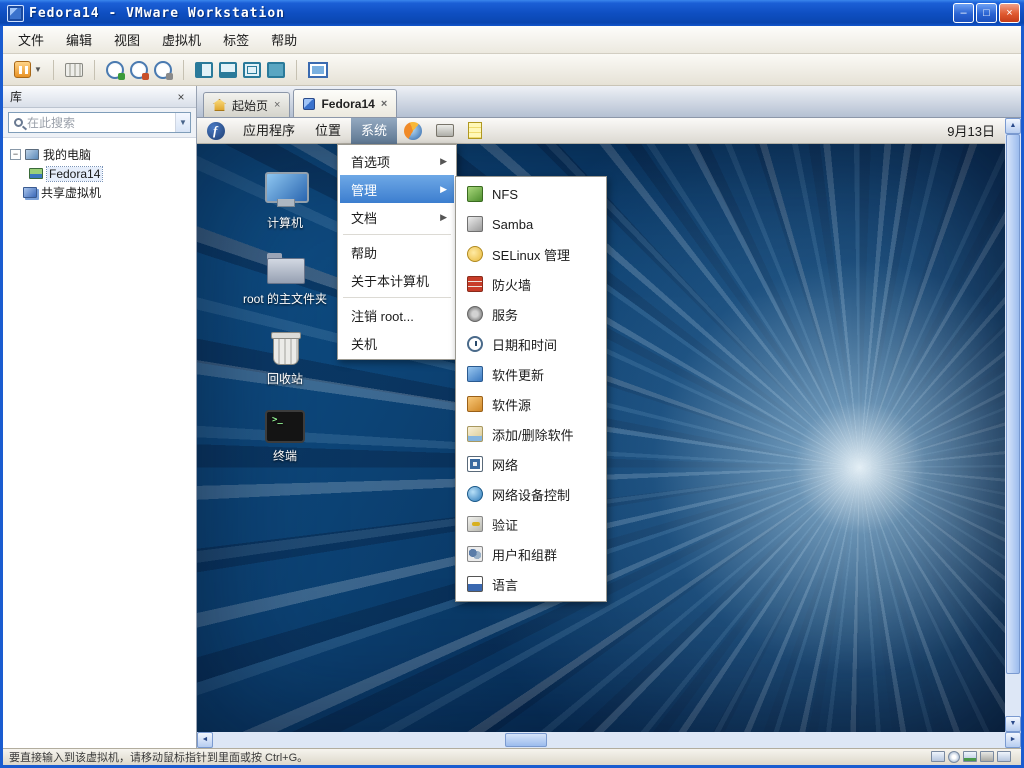 The width and height of the screenshot is (1024, 768). What do you see at coordinates (371, 162) in the screenshot?
I see `menu-item-label: 首选项` at bounding box center [371, 162].